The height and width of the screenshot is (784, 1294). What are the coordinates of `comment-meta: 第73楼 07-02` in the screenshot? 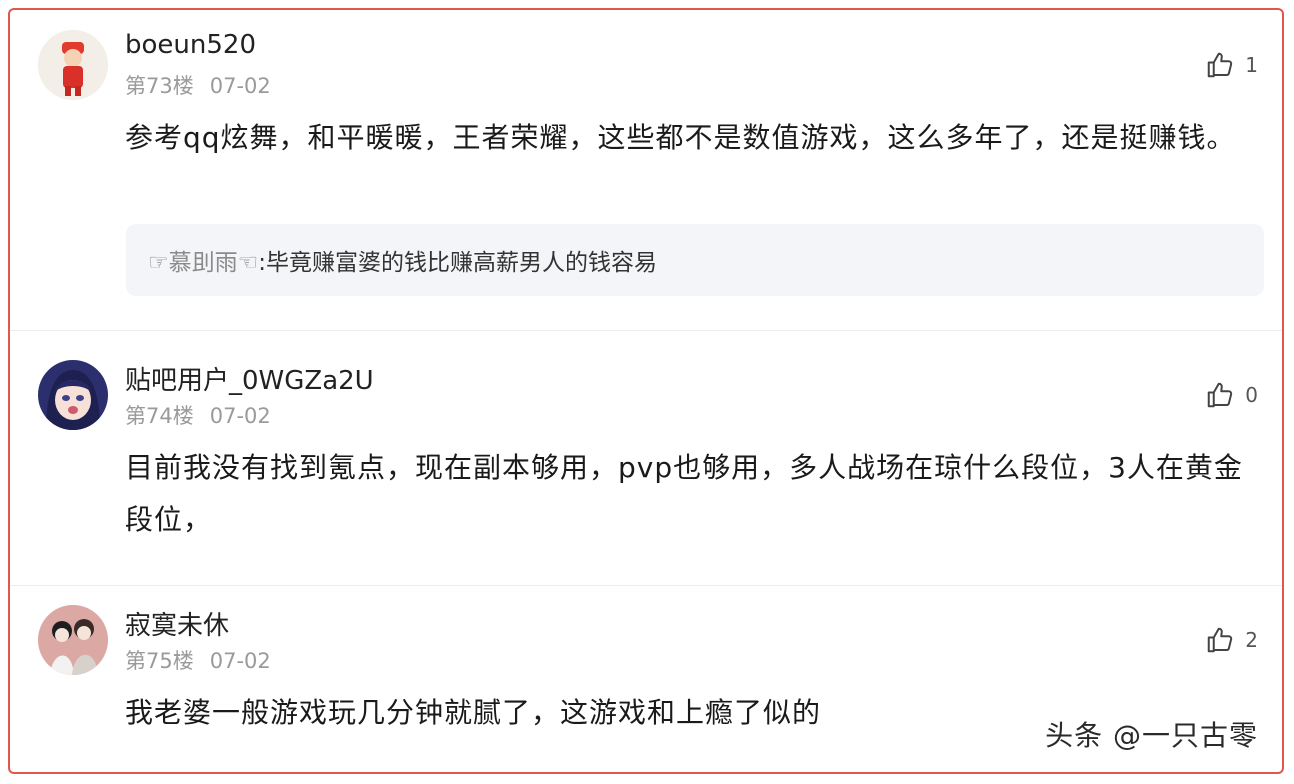 It's located at (198, 85).